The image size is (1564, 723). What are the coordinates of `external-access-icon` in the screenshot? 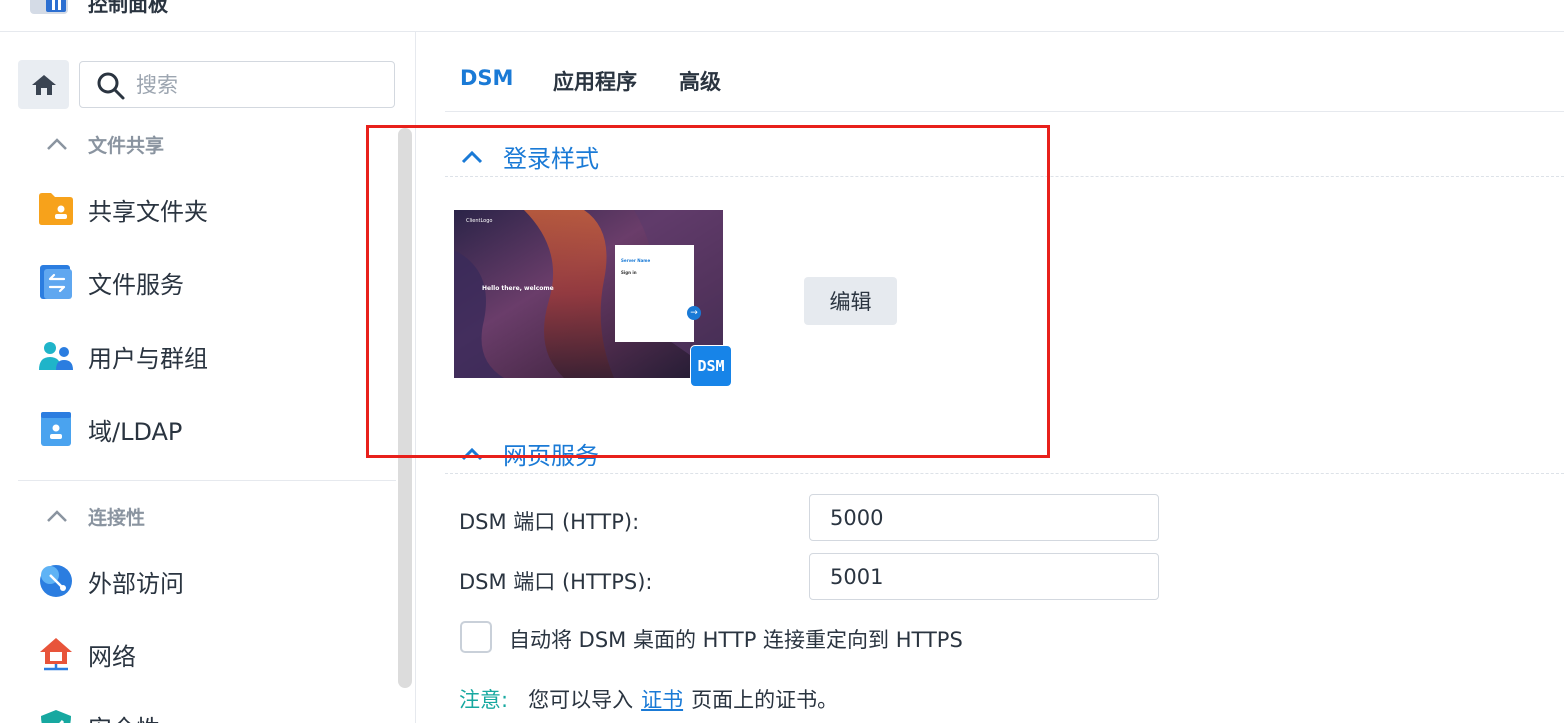 It's located at (56, 581).